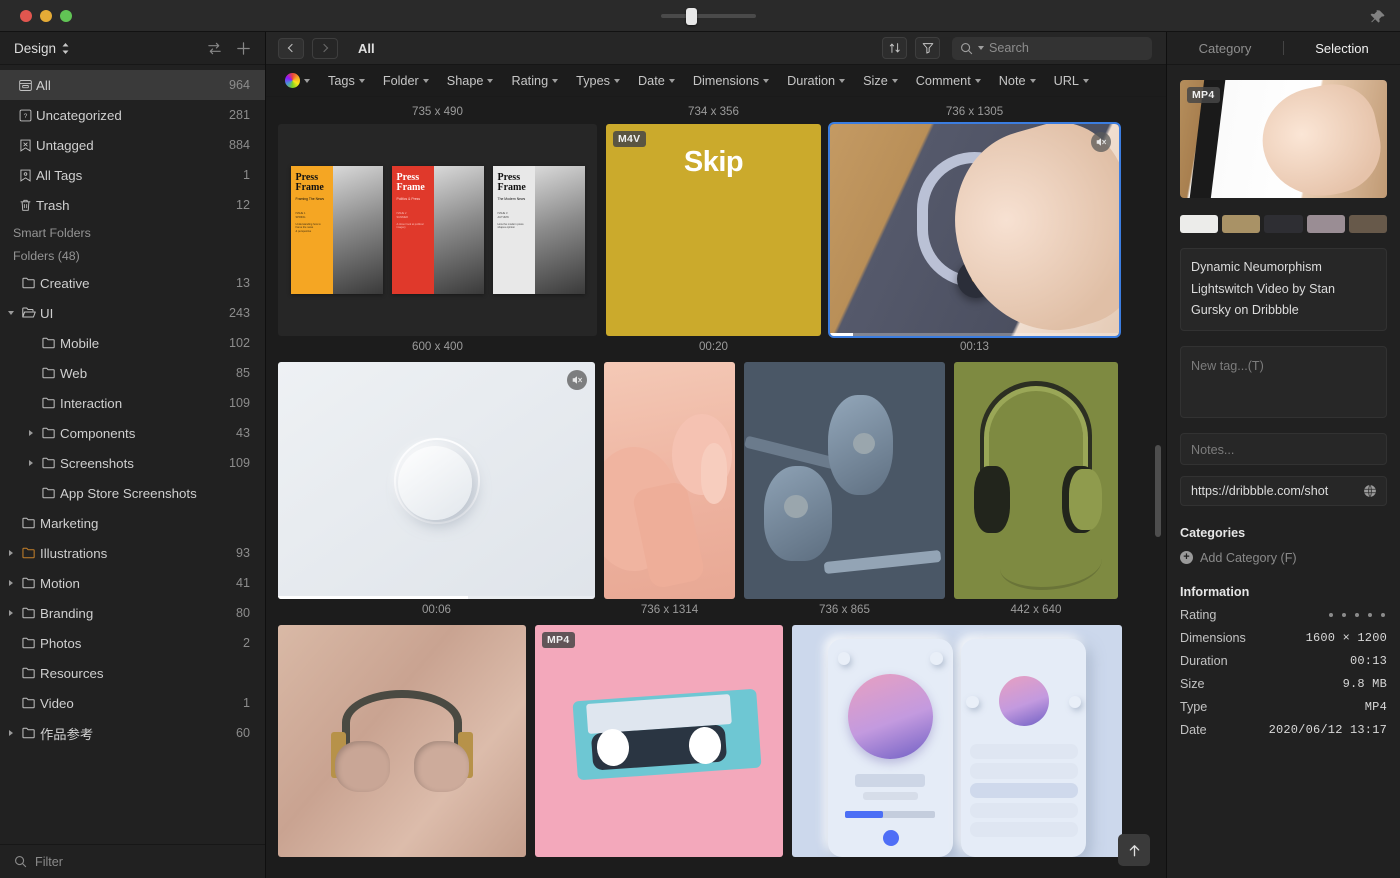 Image resolution: width=1400 pixels, height=878 pixels. I want to click on filter-size: Size, so click(880, 81).